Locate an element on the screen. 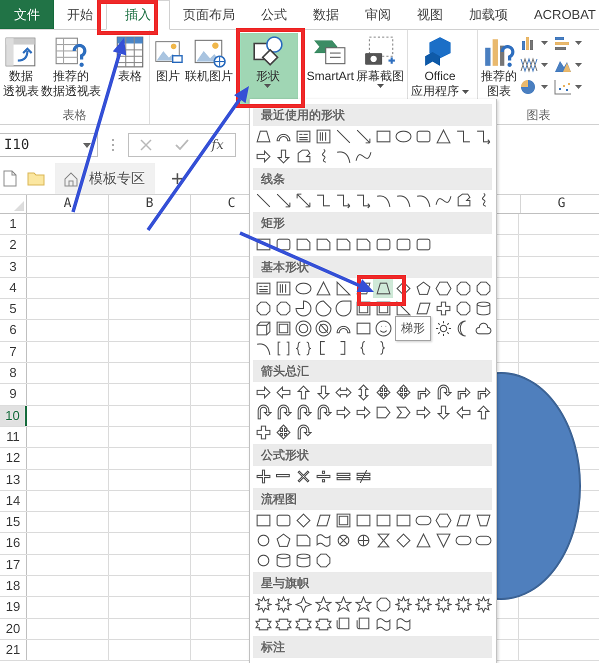 The width and height of the screenshot is (599, 663). tooltip: 梯形 is located at coordinates (413, 328).